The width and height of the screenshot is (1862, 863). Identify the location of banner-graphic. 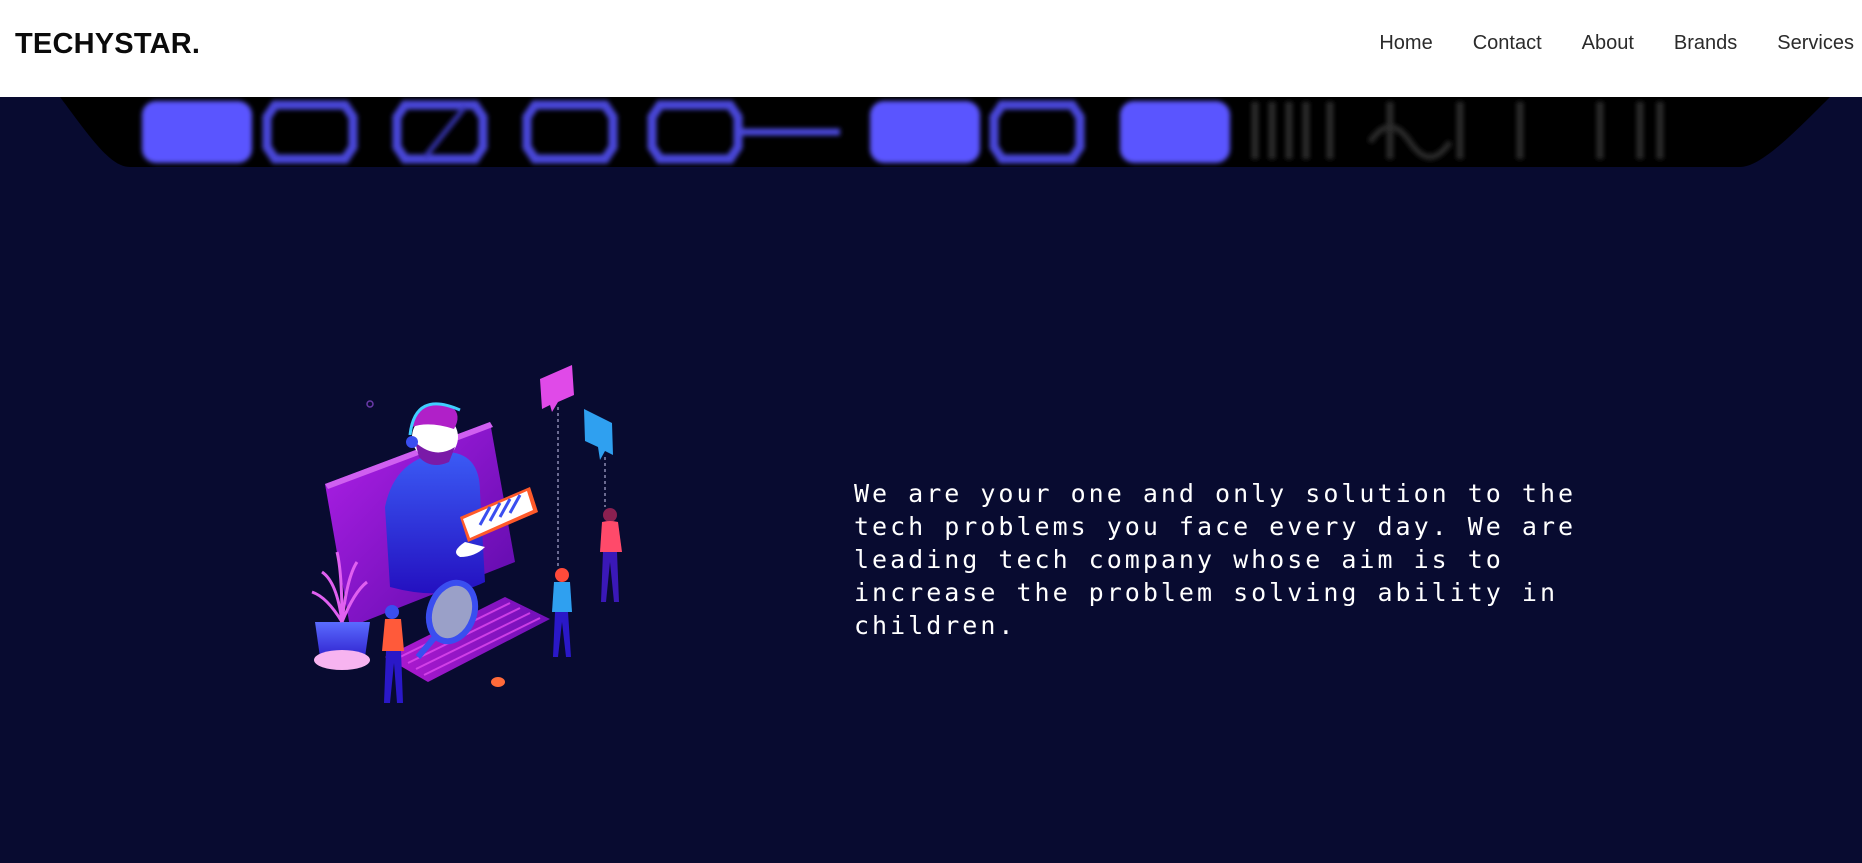
(931, 137).